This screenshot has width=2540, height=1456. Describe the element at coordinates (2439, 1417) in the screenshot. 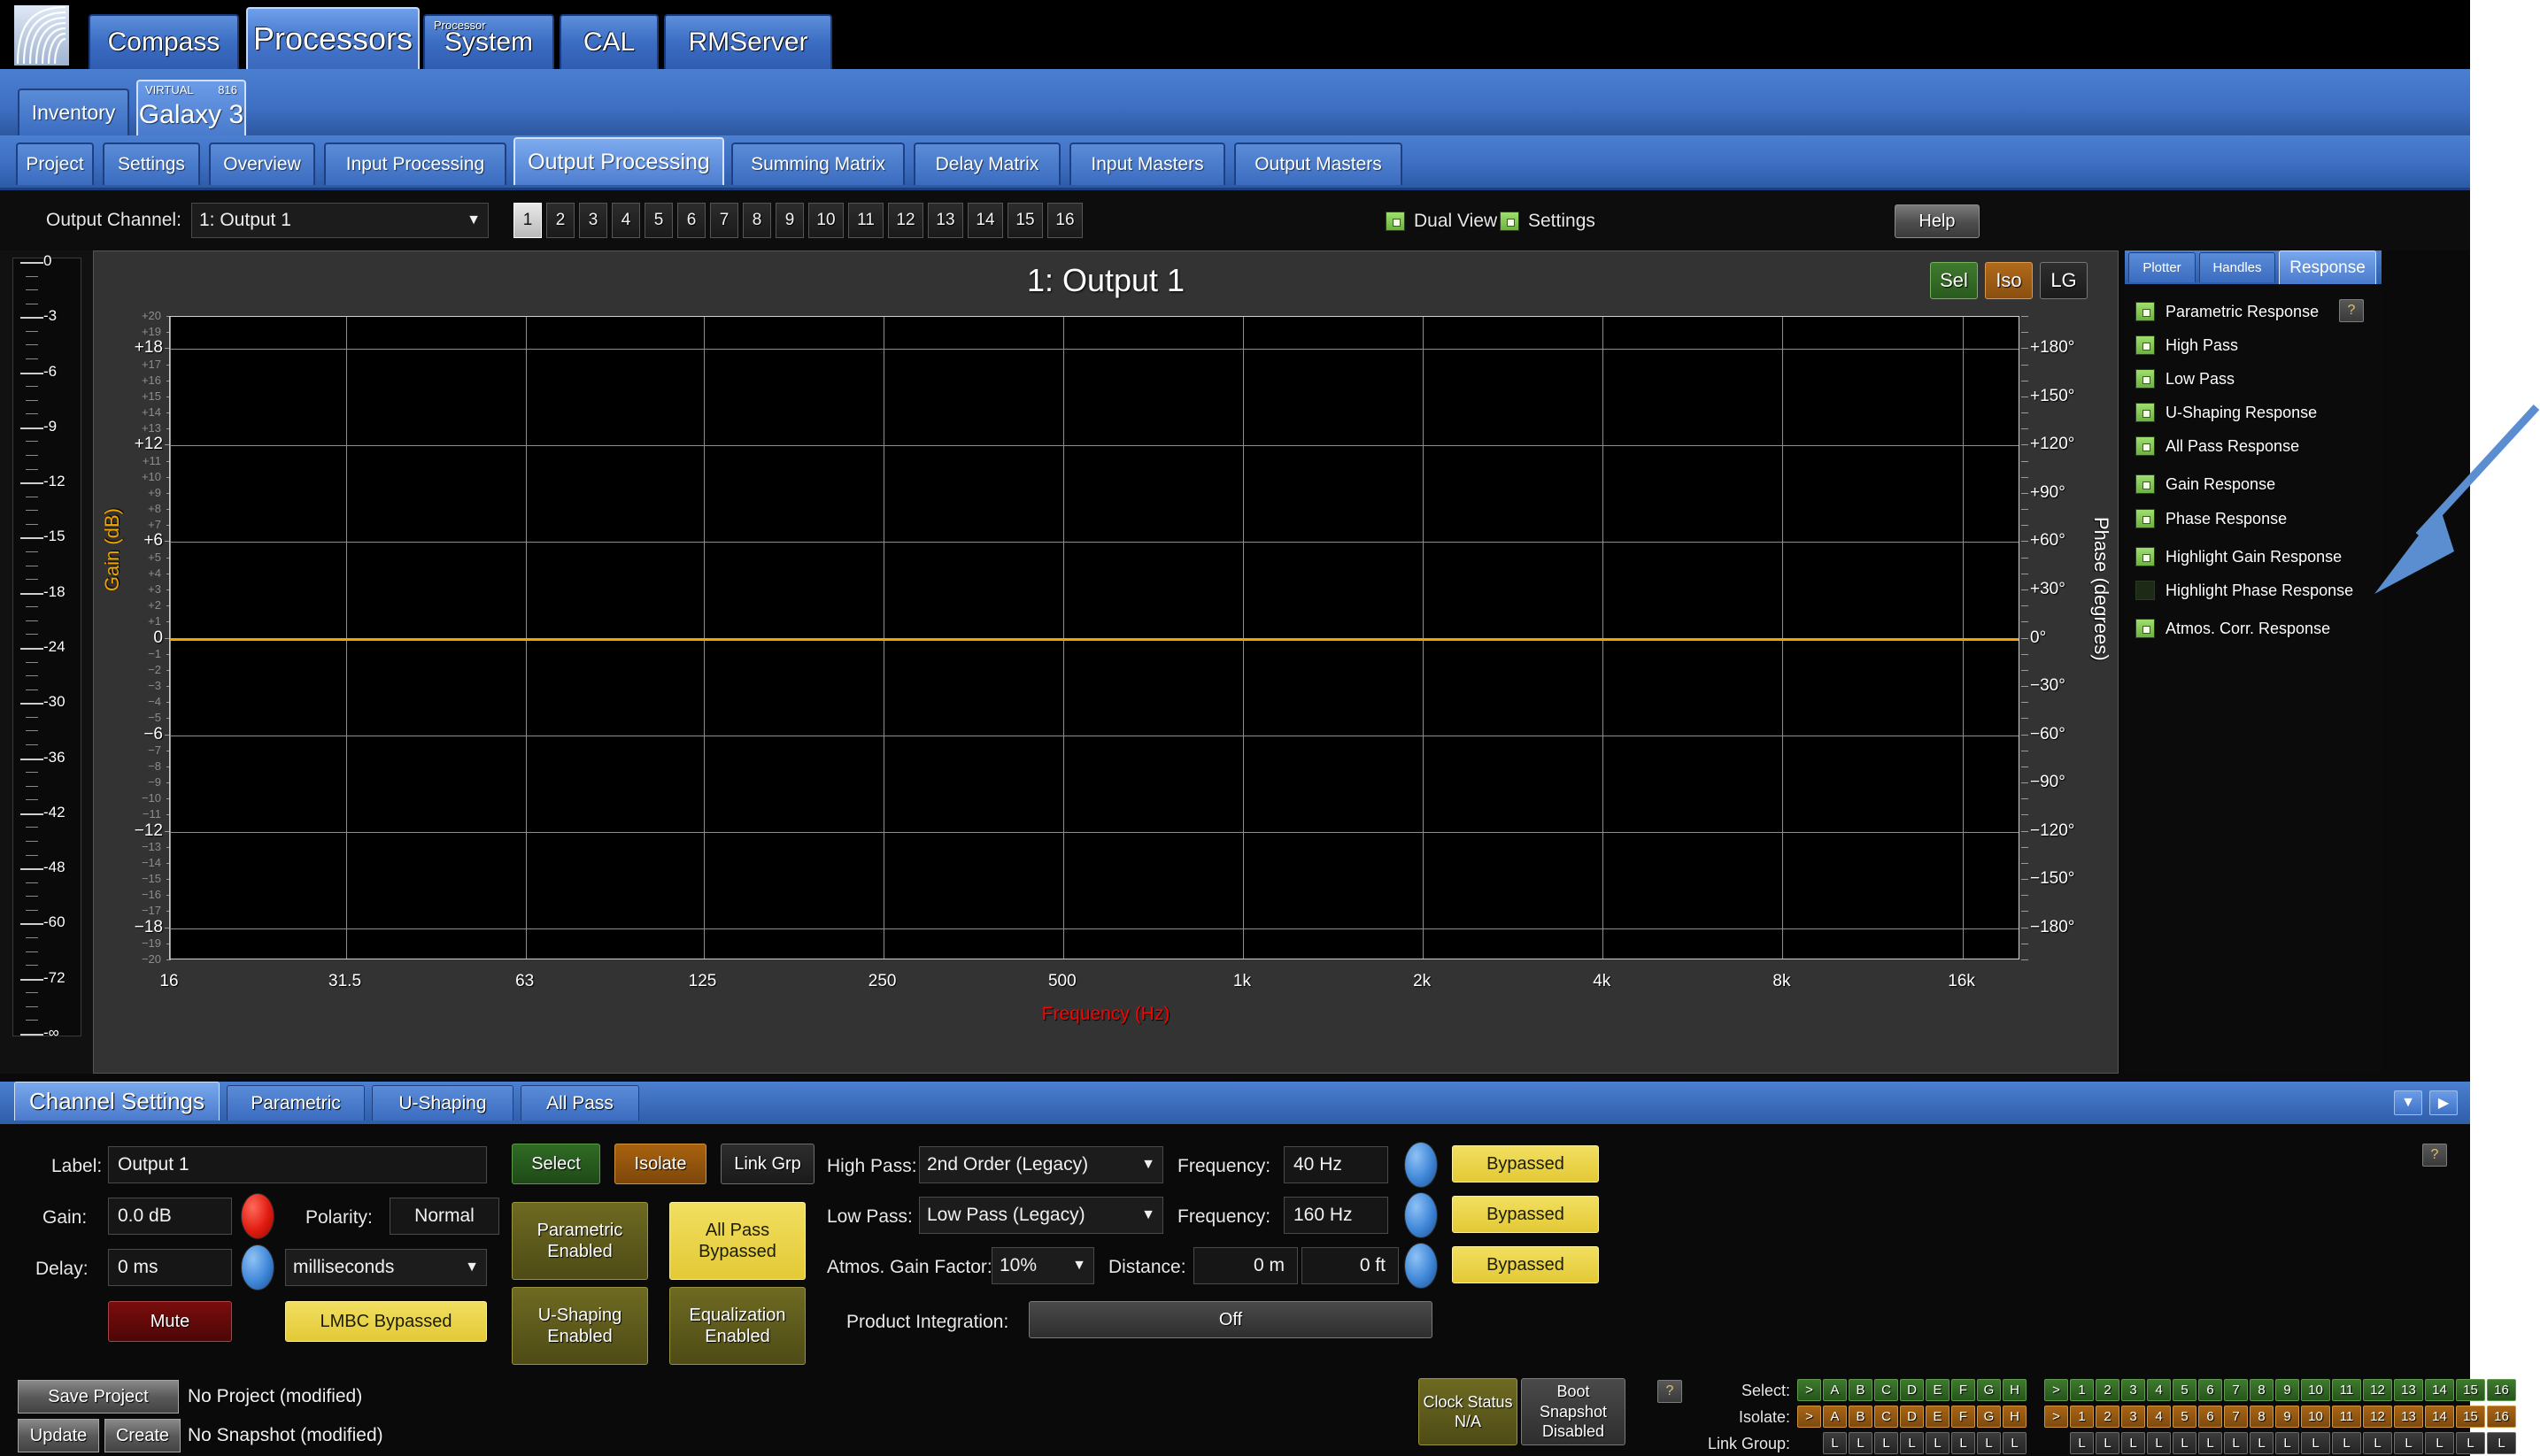

I see `isolate-channel-14: 14` at that location.